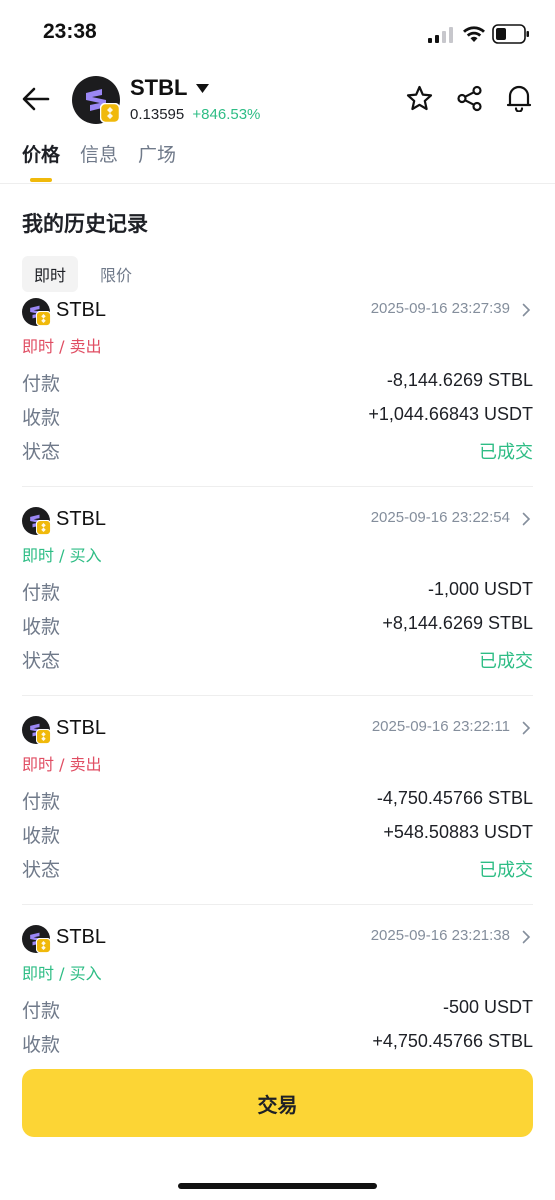 The image size is (555, 1200). Describe the element at coordinates (474, 34) in the screenshot. I see `wifi-icon` at that location.